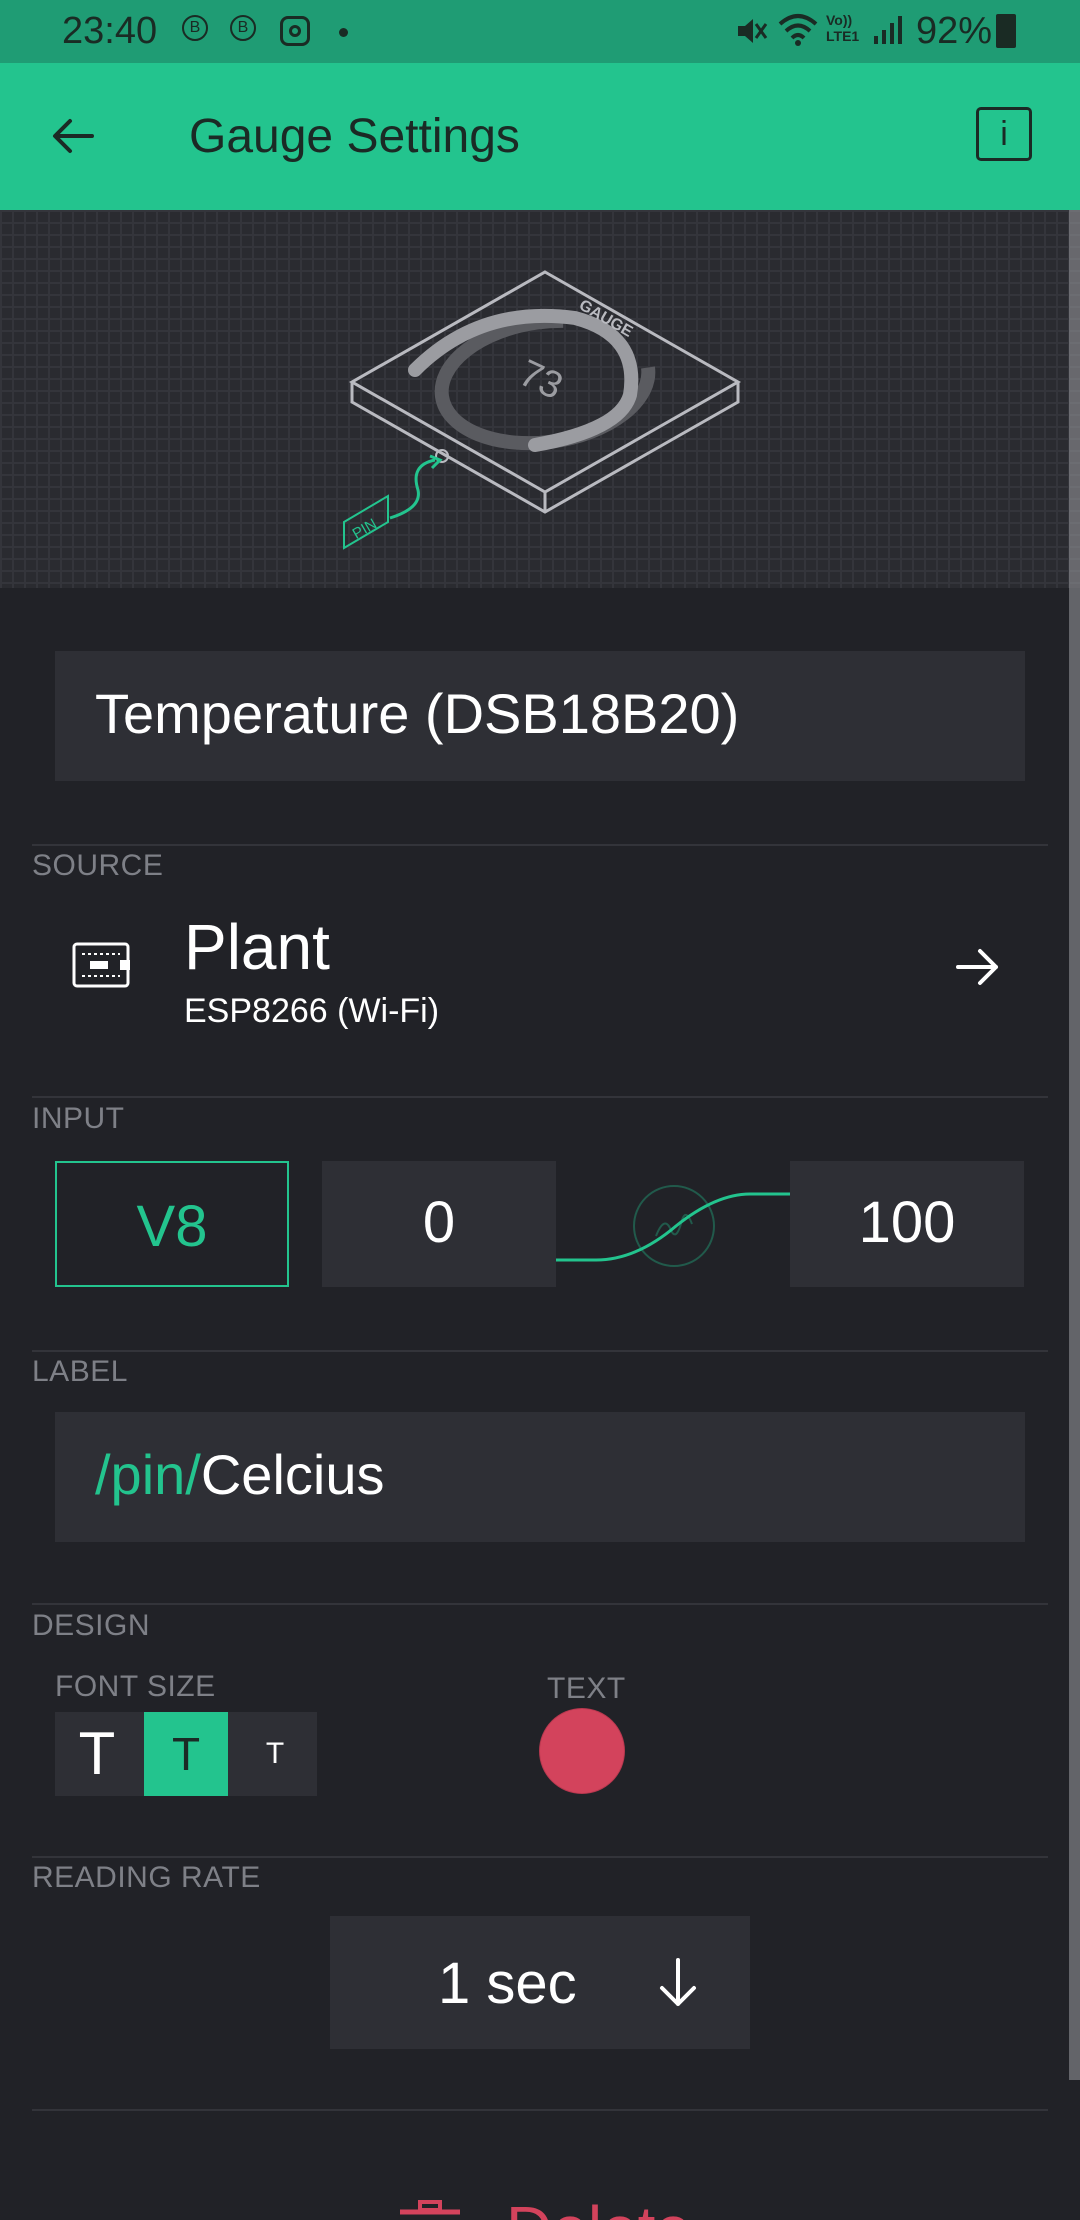 Image resolution: width=1080 pixels, height=2220 pixels. What do you see at coordinates (365, 528) in the screenshot?
I see `pin-label-text: PIN` at bounding box center [365, 528].